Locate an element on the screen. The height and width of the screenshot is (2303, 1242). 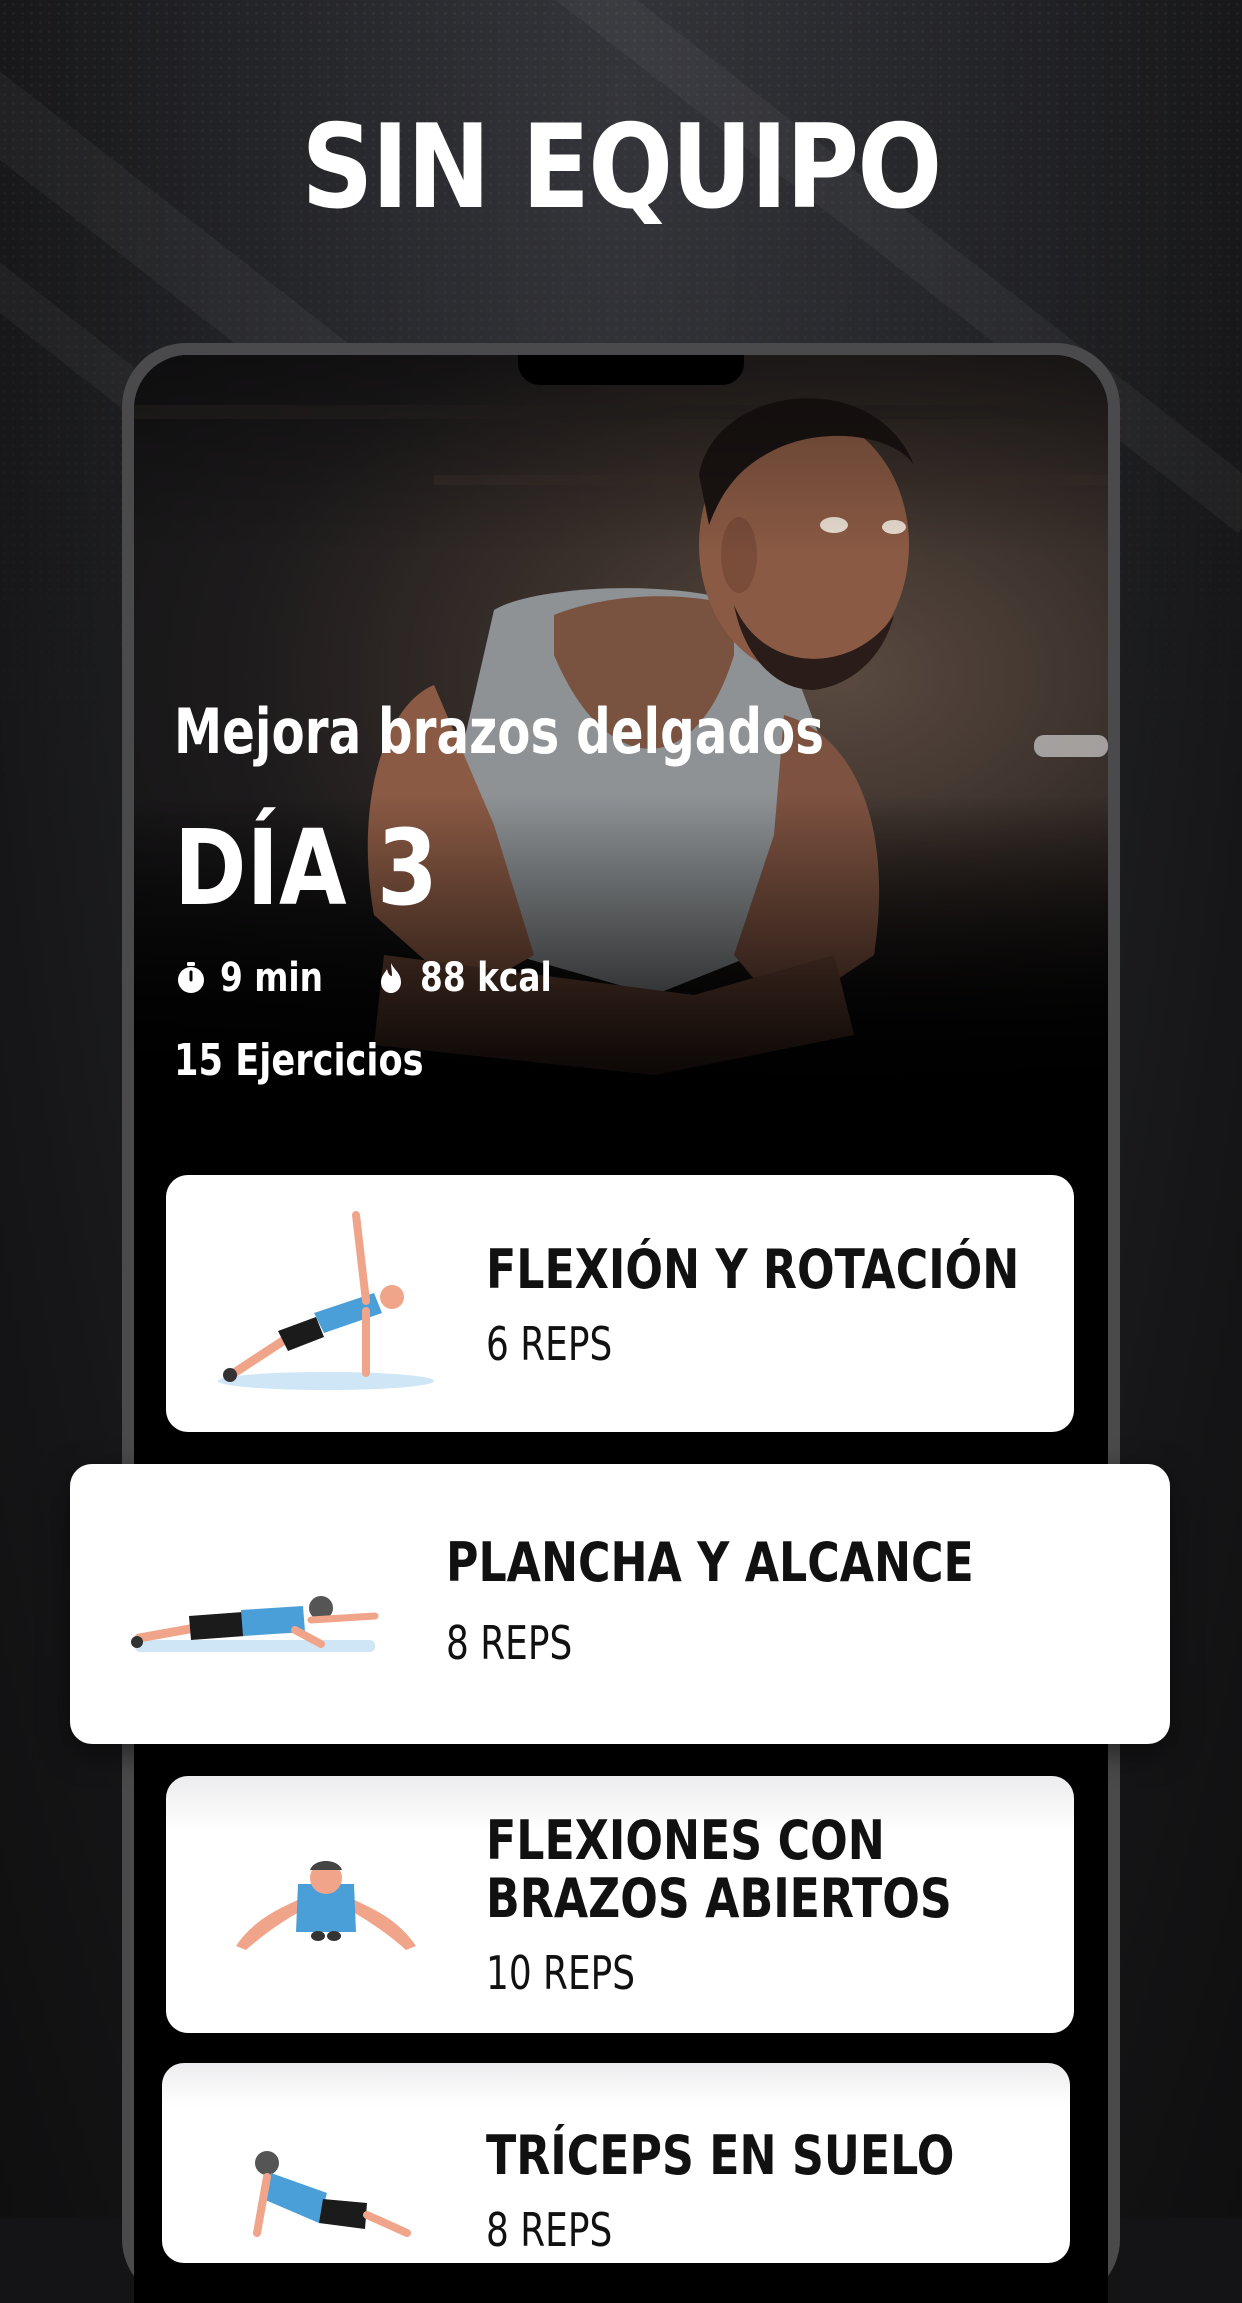
exercise-card: FLEXIONES CON BRAZOS ABIERTOS 10 REPS is located at coordinates (620, 1904).